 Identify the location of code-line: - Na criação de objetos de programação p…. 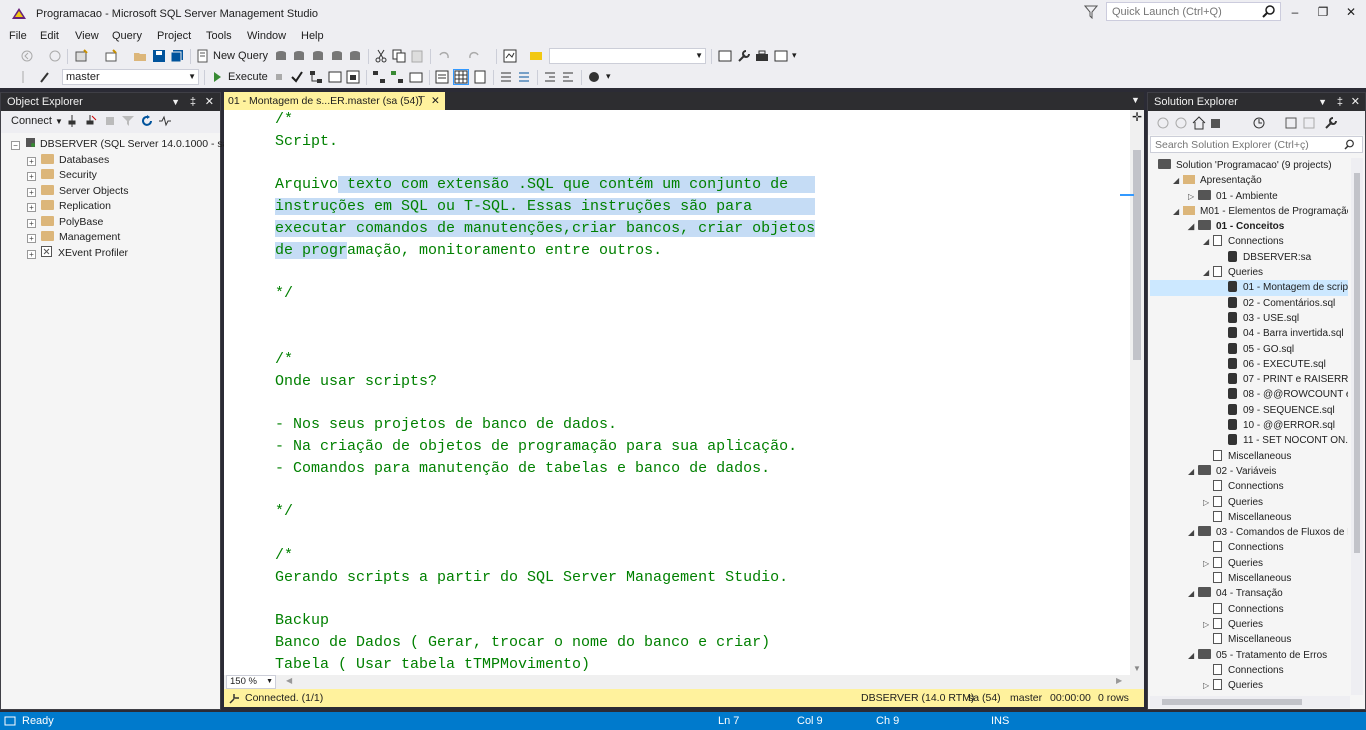
(545, 447).